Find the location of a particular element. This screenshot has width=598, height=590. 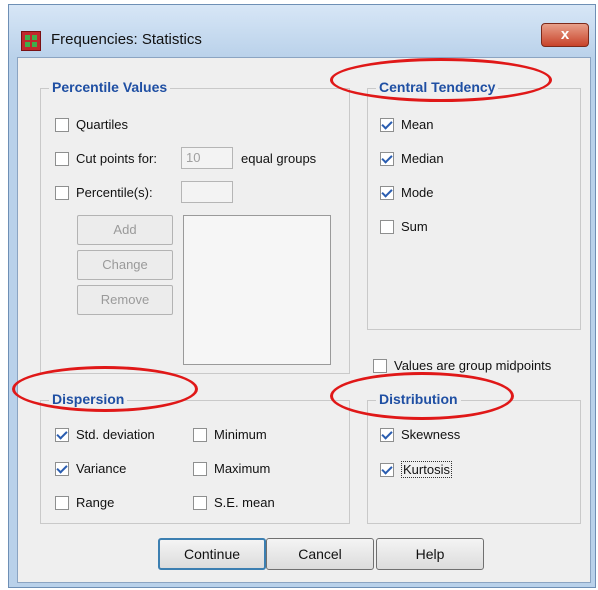

change-button: Change is located at coordinates (125, 265).